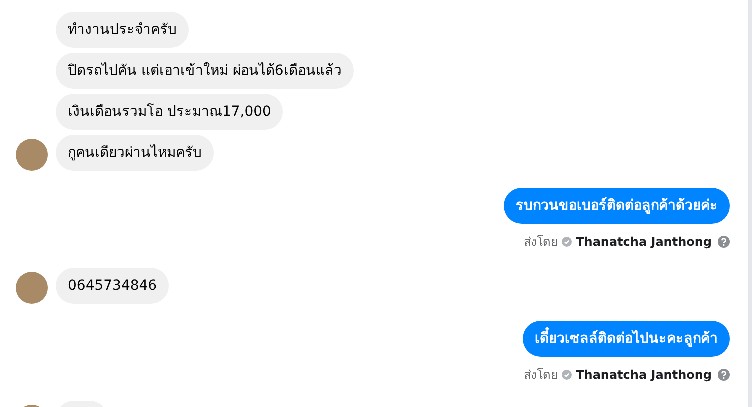 The width and height of the screenshot is (752, 407). What do you see at coordinates (170, 112) in the screenshot?
I see `message-bubble: เงินเดือนรวมโอ ประมาณ17,000` at bounding box center [170, 112].